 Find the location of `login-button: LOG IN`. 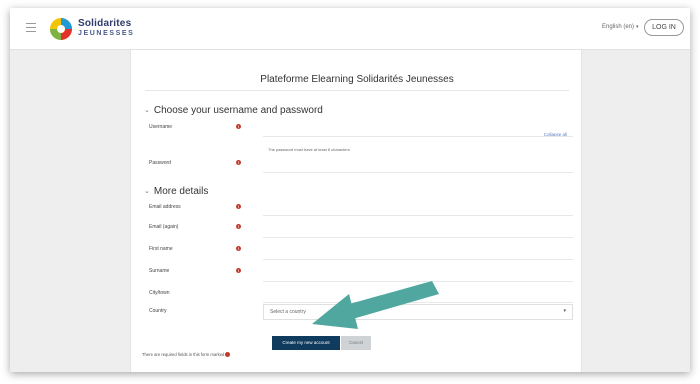

login-button: LOG IN is located at coordinates (664, 27).